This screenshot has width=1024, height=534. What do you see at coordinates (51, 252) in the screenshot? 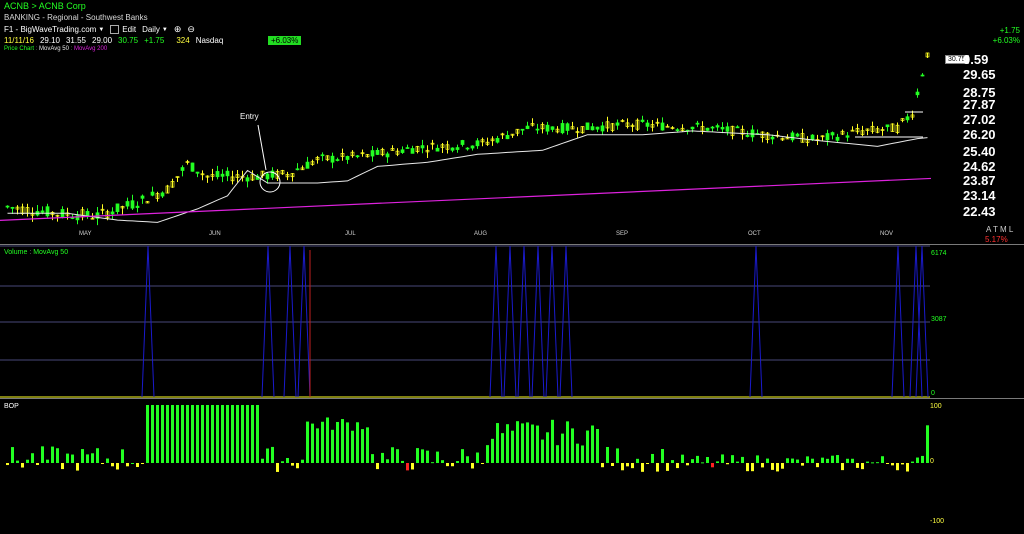
I see `legend-volume-ma: MovAvg 50` at bounding box center [51, 252].